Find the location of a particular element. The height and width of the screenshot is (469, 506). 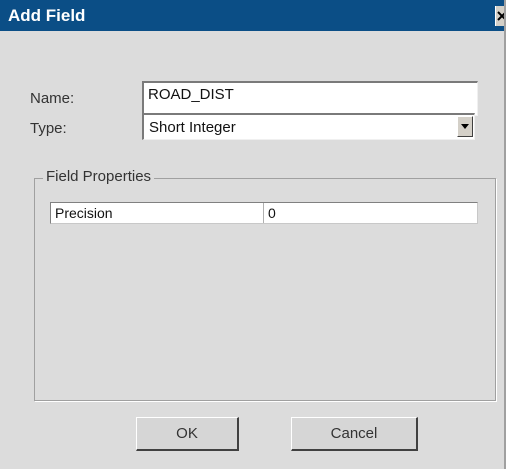

type-label: Type: is located at coordinates (48, 128).